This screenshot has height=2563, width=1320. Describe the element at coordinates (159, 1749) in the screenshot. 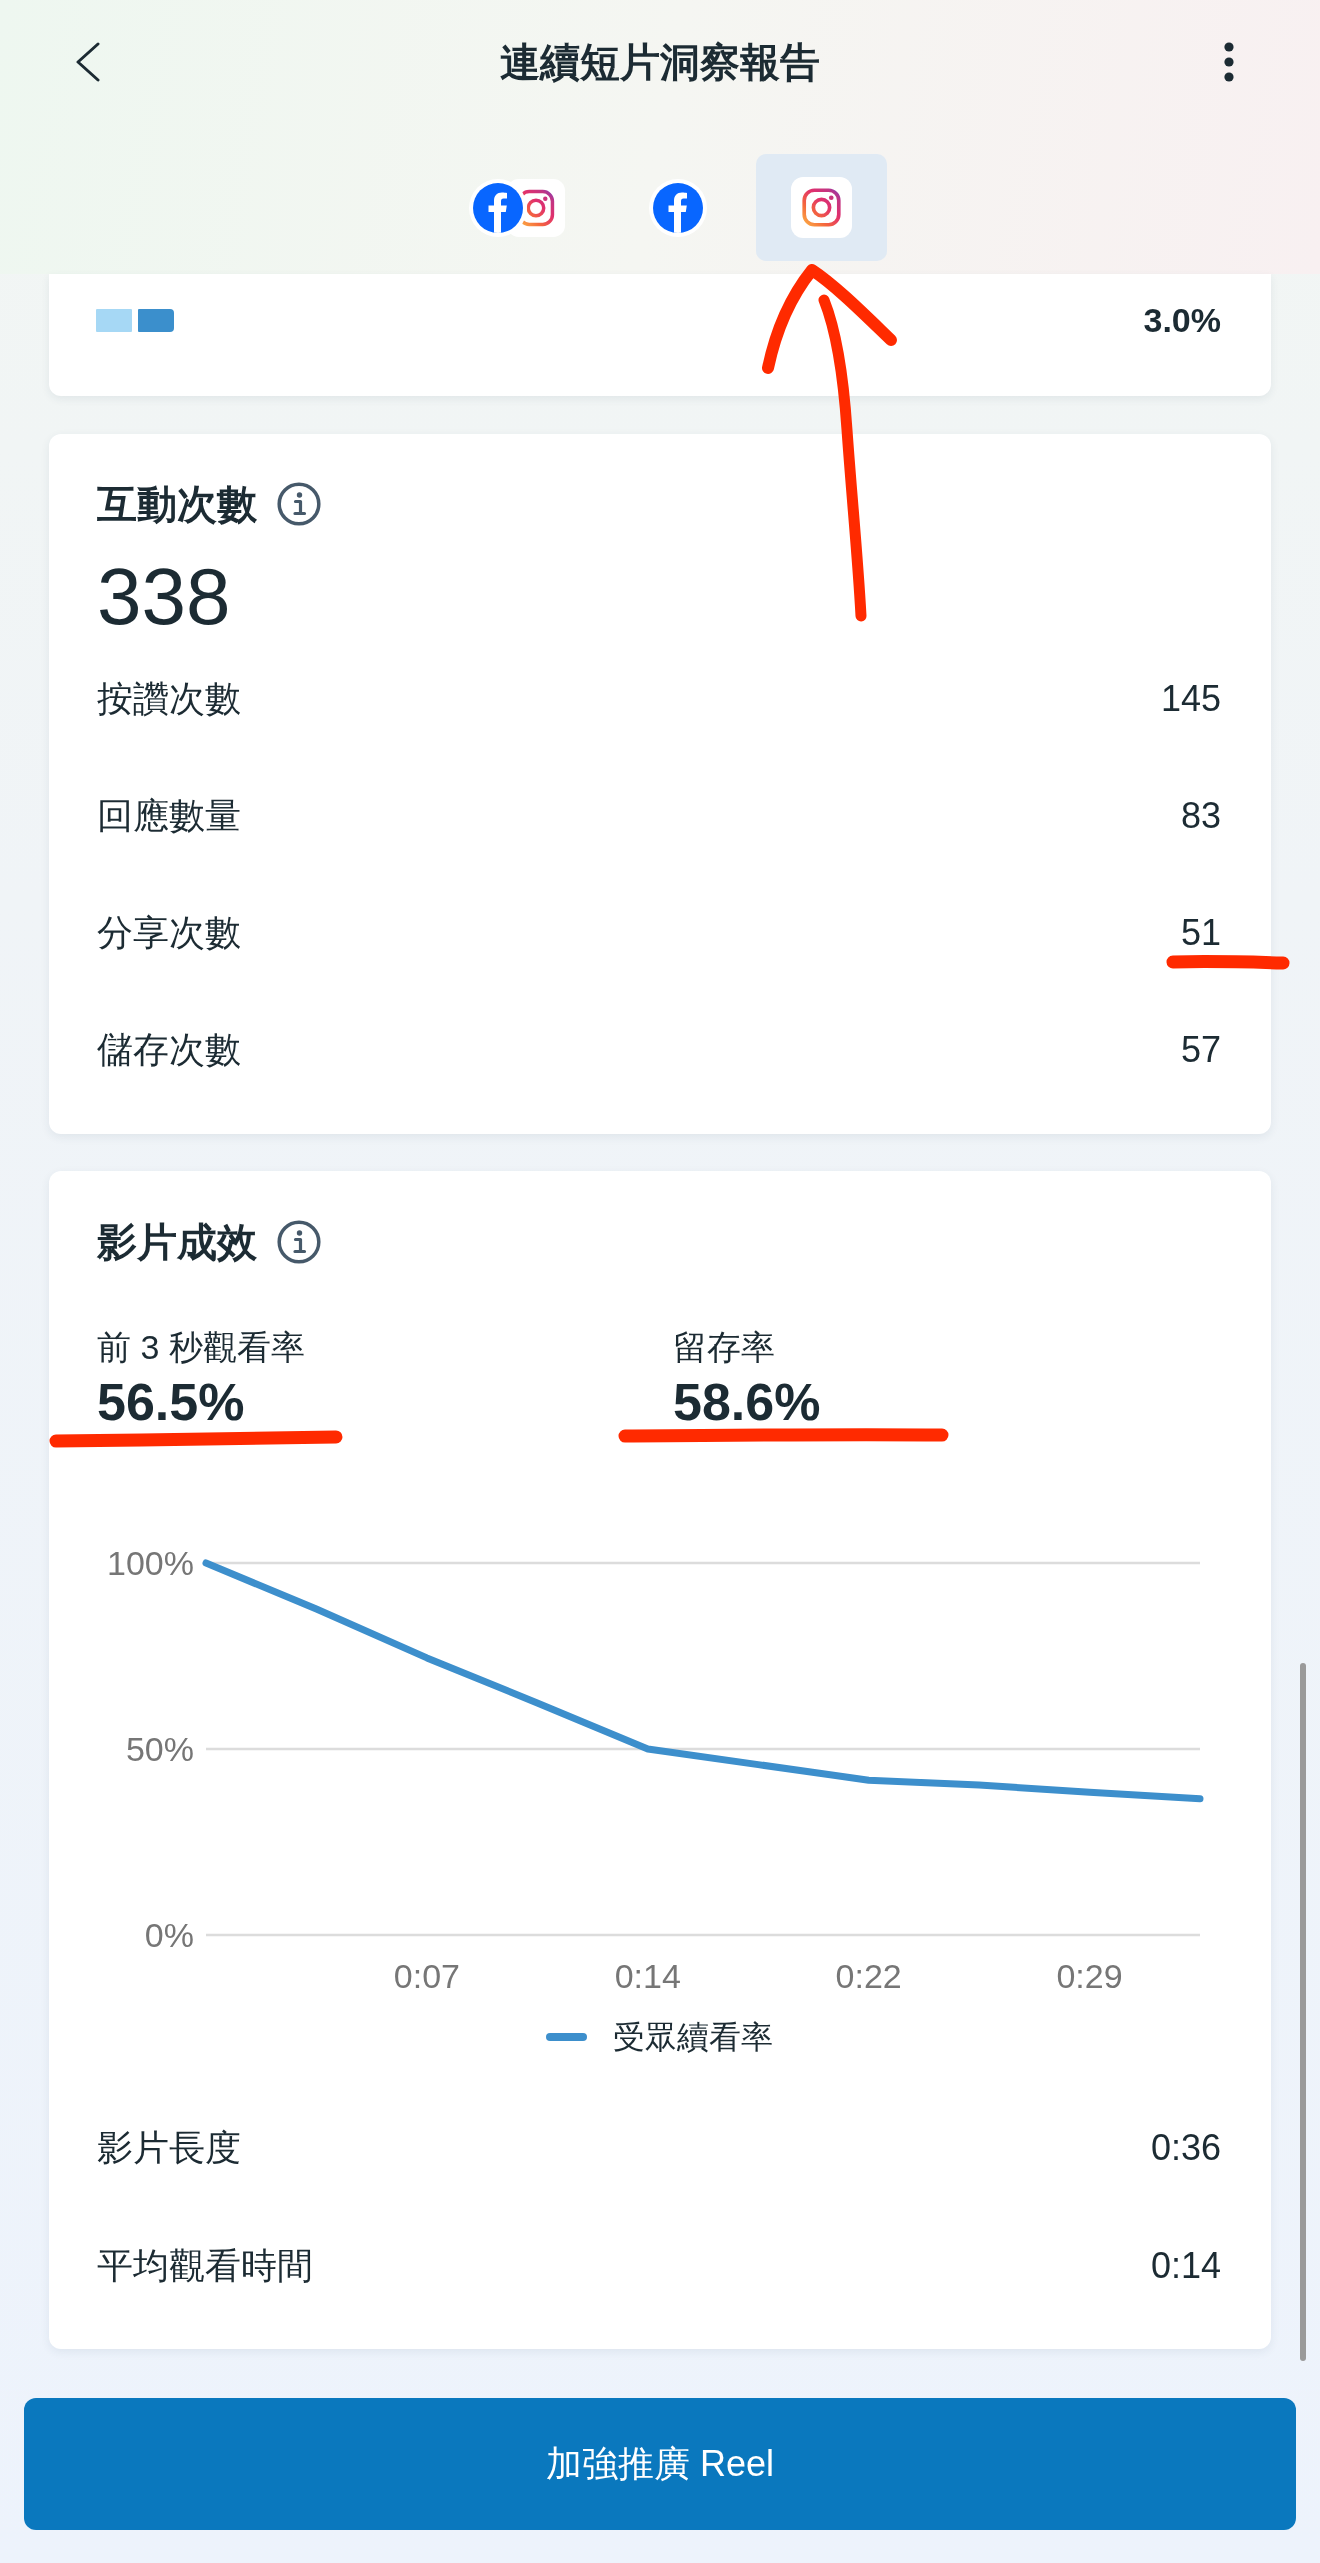

I see `y-axis-label: 50%` at that location.